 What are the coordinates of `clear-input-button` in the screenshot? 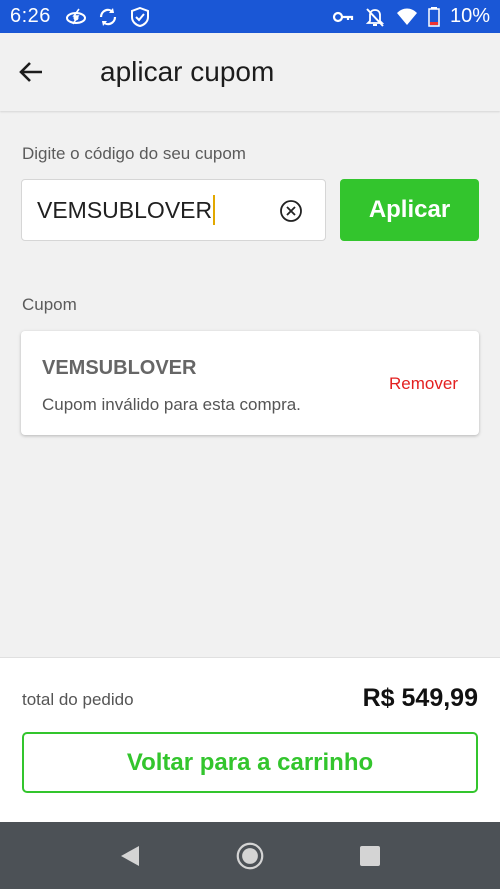 It's located at (291, 211).